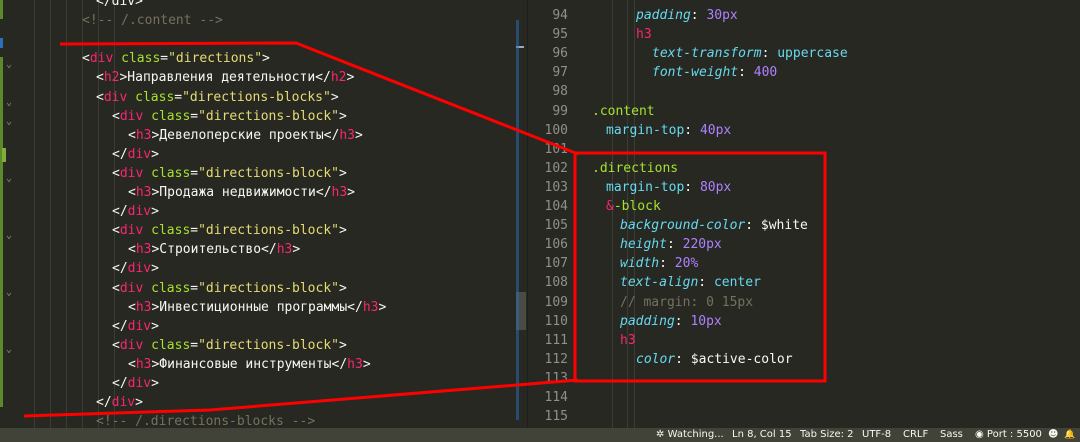 The image size is (1080, 442). What do you see at coordinates (556, 283) in the screenshot?
I see `line-number: 108` at bounding box center [556, 283].